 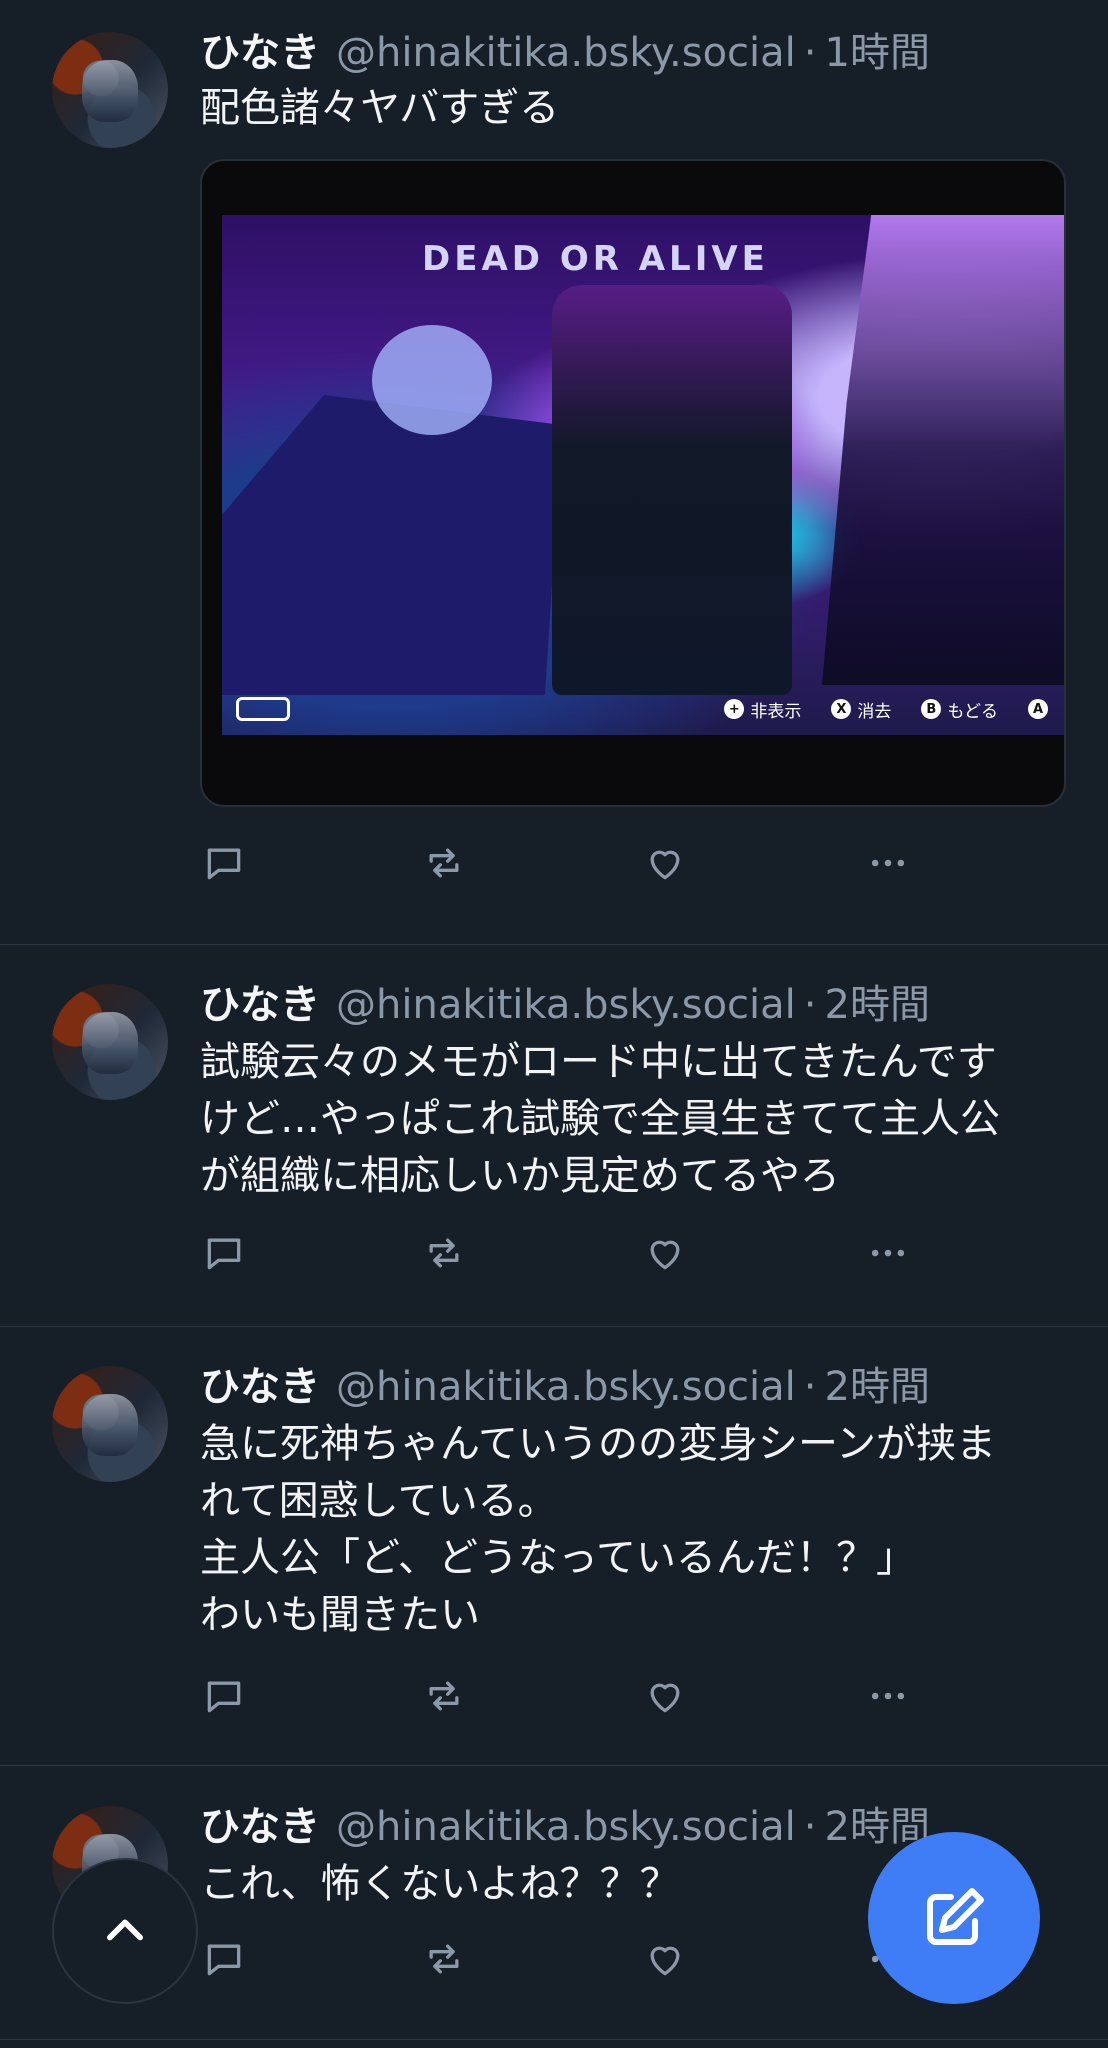 I want to click on heart-icon, so click(x=665, y=1961).